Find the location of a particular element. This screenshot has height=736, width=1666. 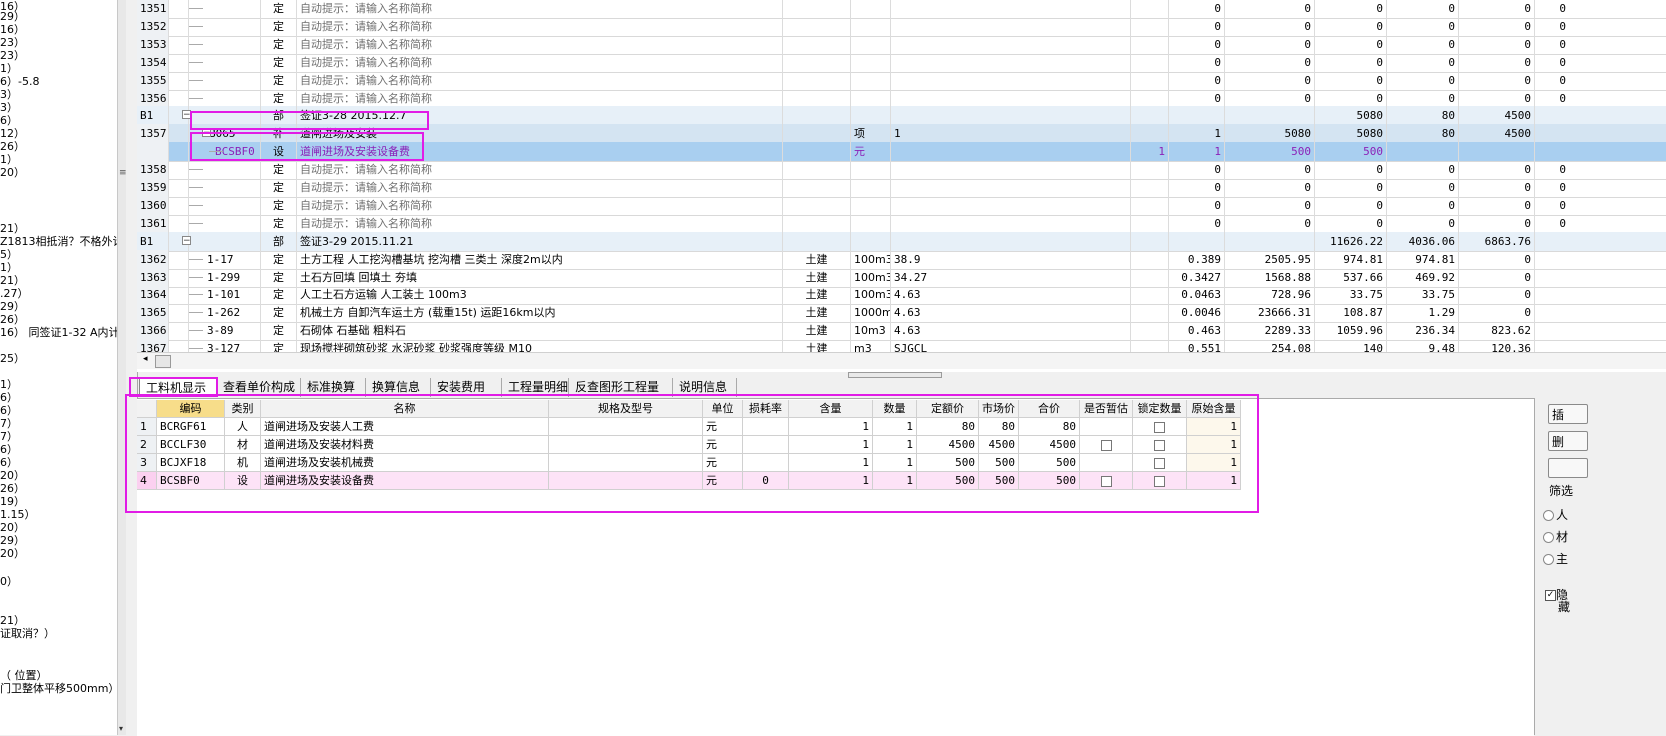

filter-radio-labor: 人 is located at coordinates (1555, 514).